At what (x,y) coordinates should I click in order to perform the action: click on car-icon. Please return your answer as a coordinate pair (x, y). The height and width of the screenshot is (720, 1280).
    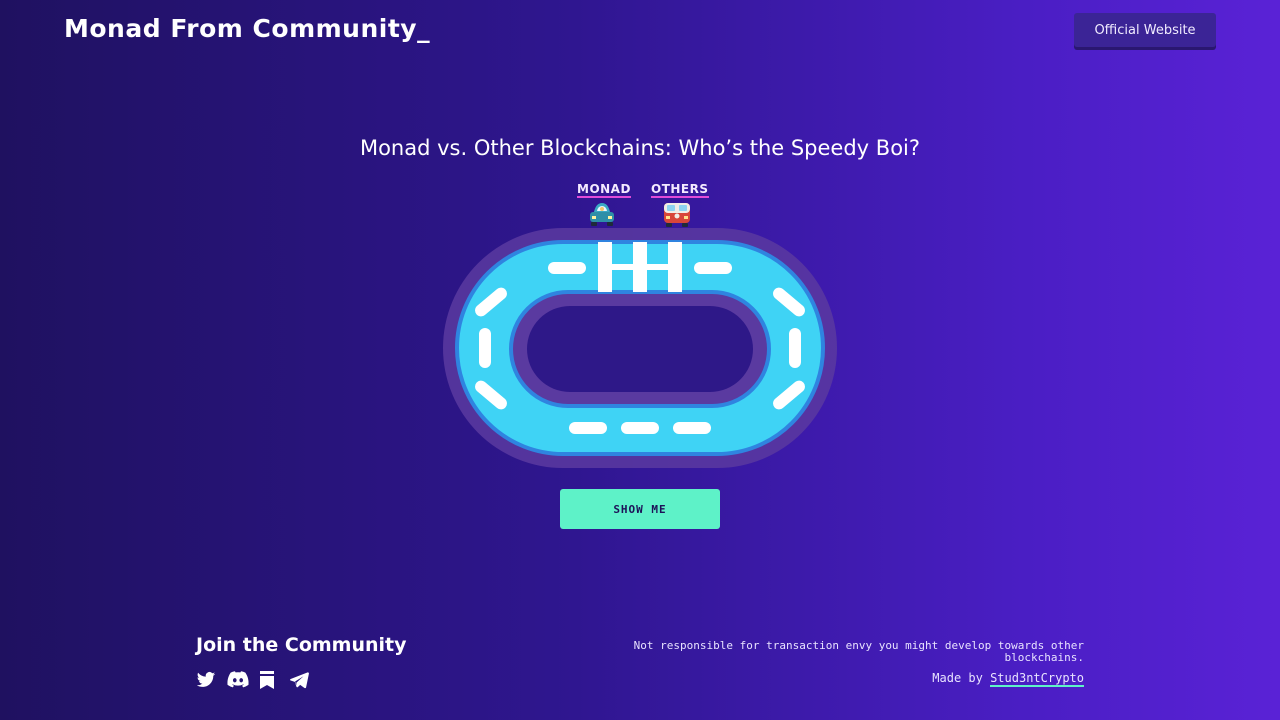
    Looking at the image, I should click on (602, 214).